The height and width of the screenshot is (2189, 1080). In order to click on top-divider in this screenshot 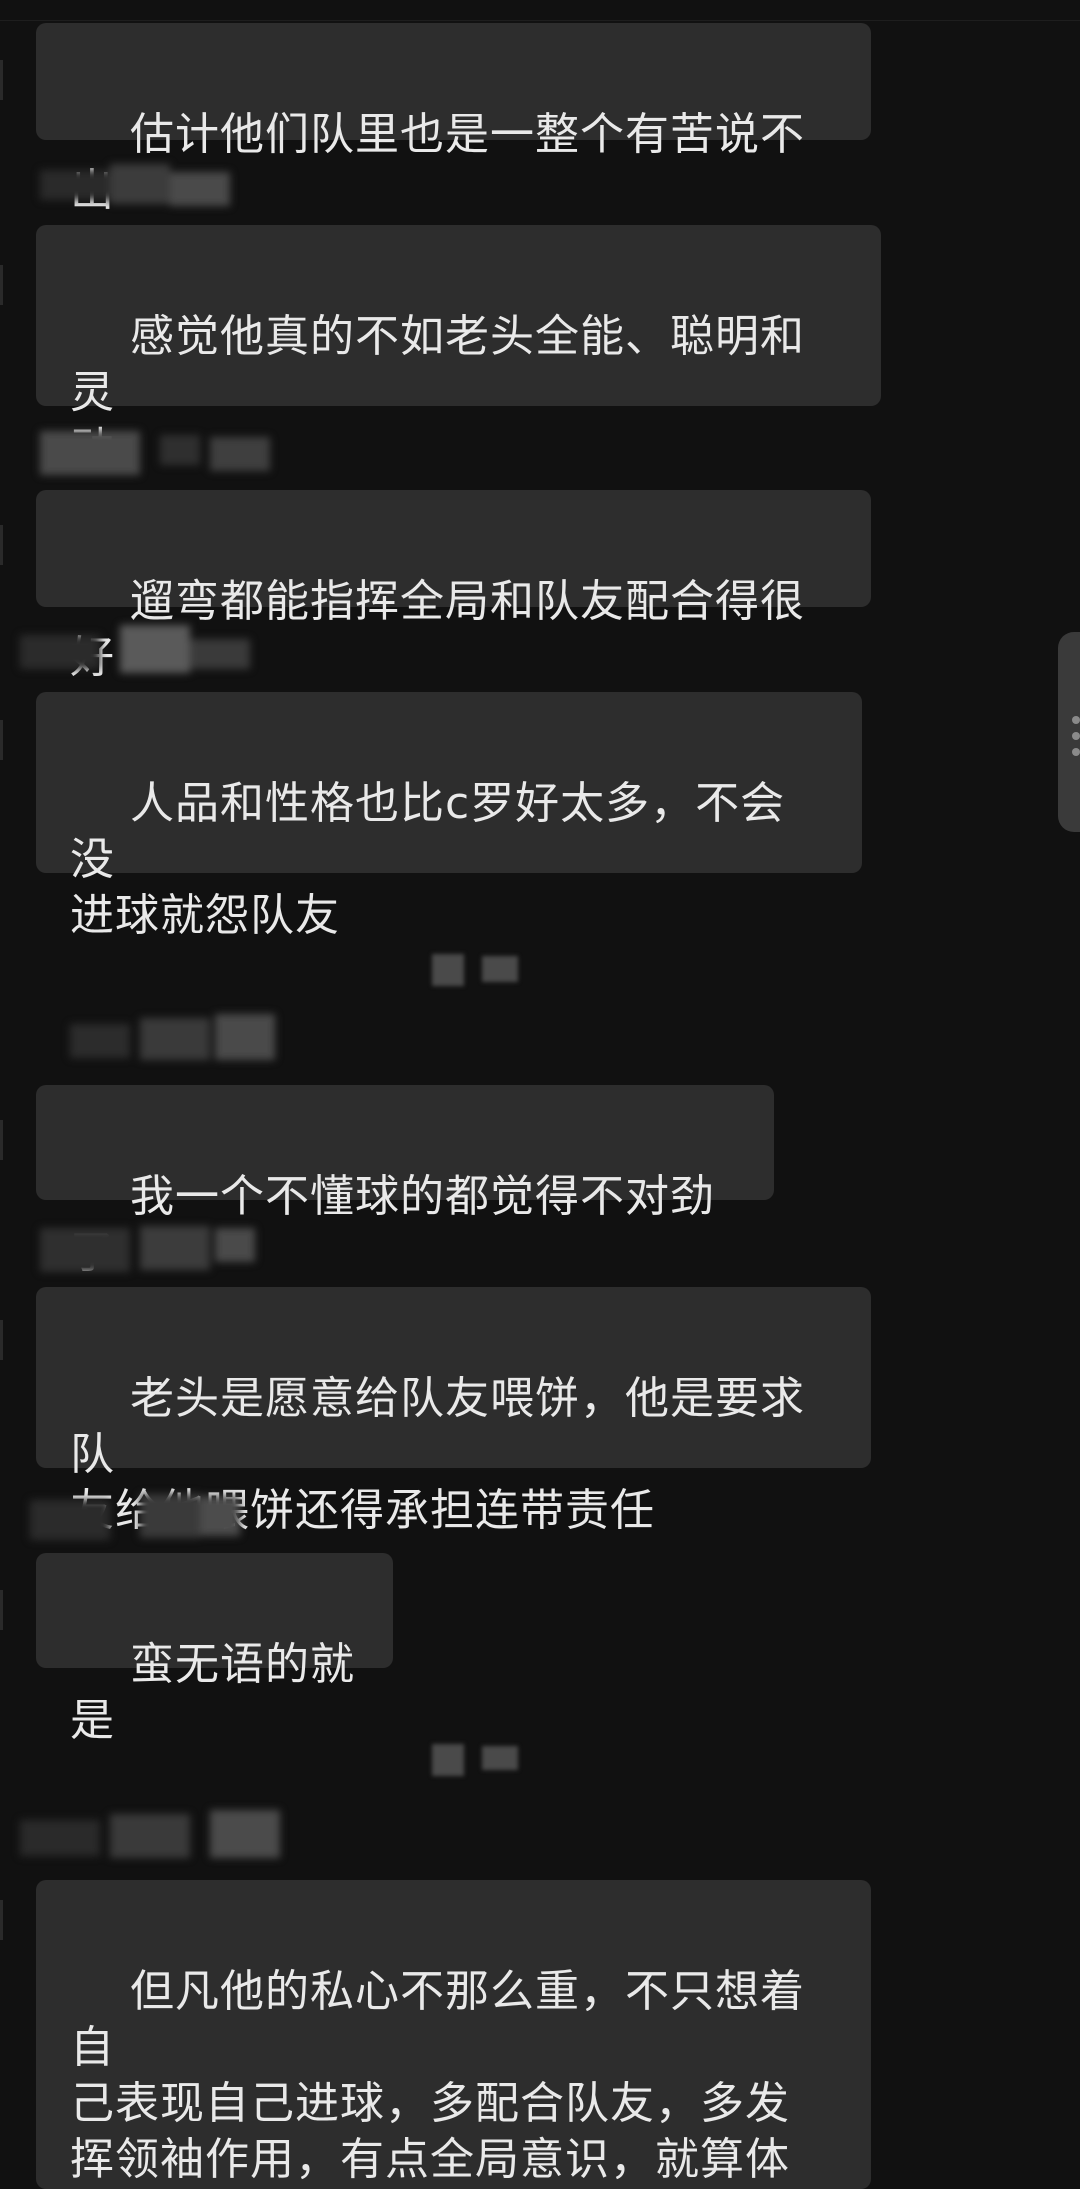, I will do `click(540, 20)`.